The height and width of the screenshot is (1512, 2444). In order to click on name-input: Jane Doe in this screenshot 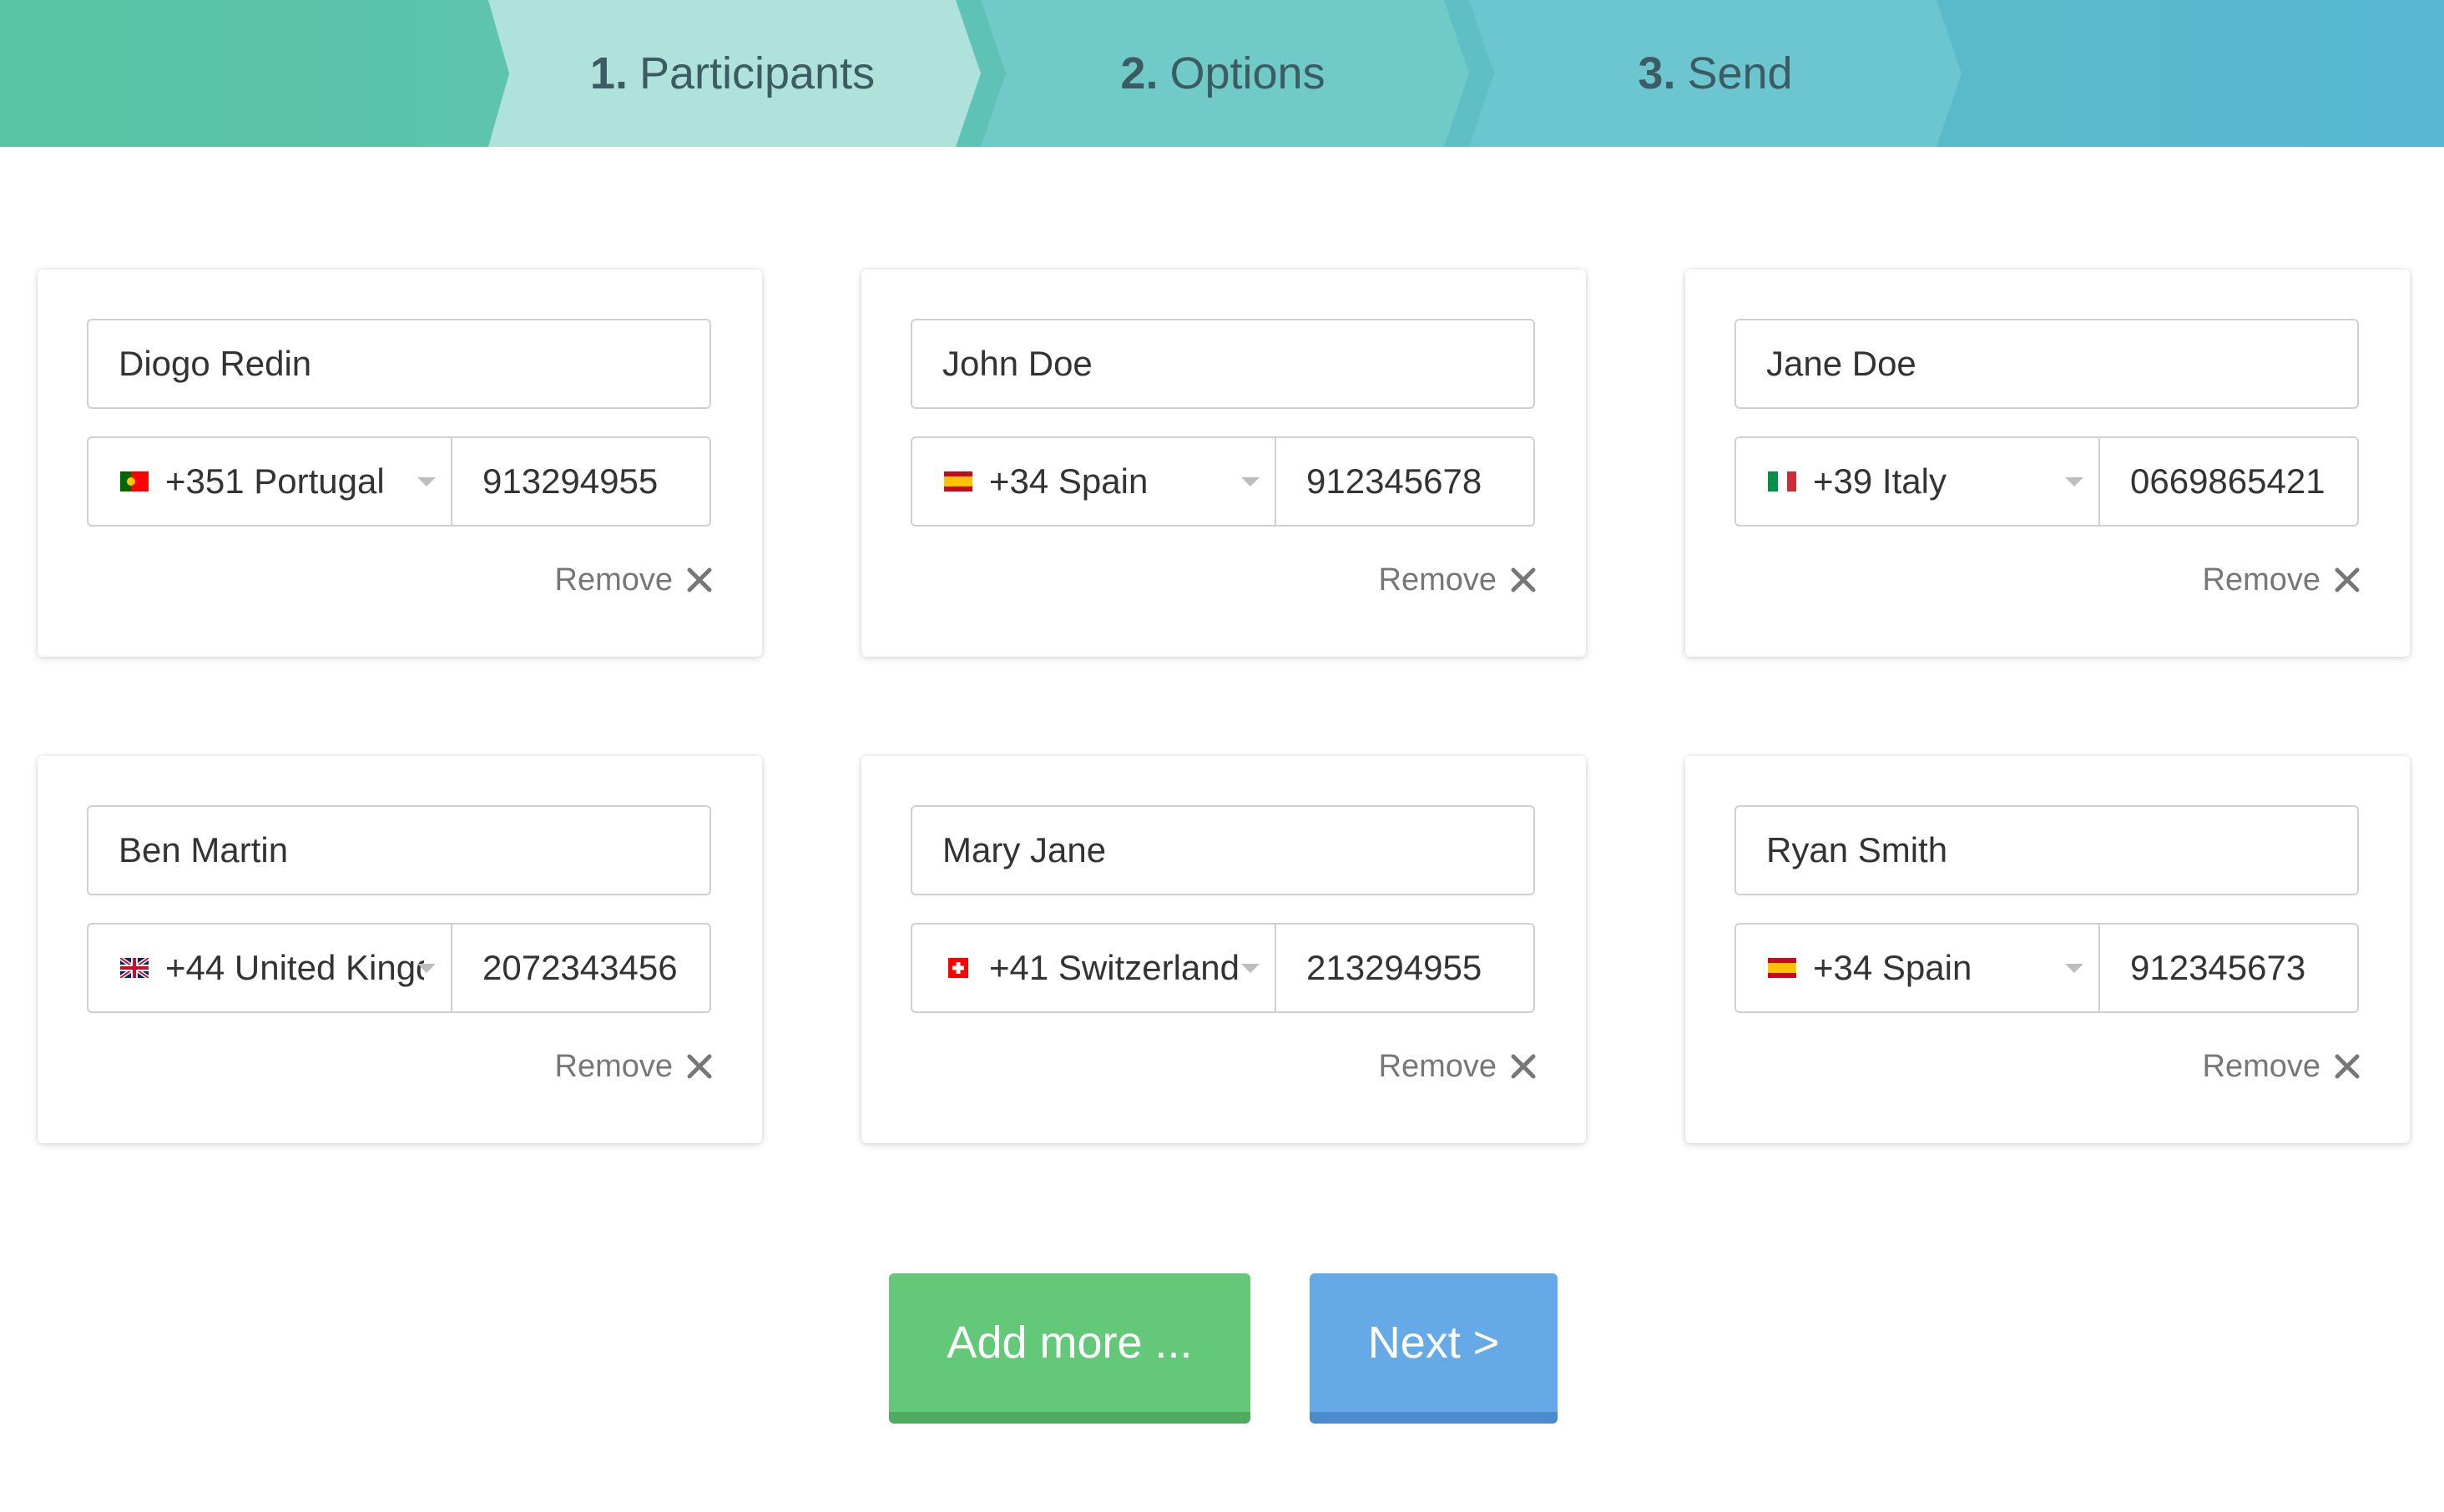, I will do `click(2047, 364)`.